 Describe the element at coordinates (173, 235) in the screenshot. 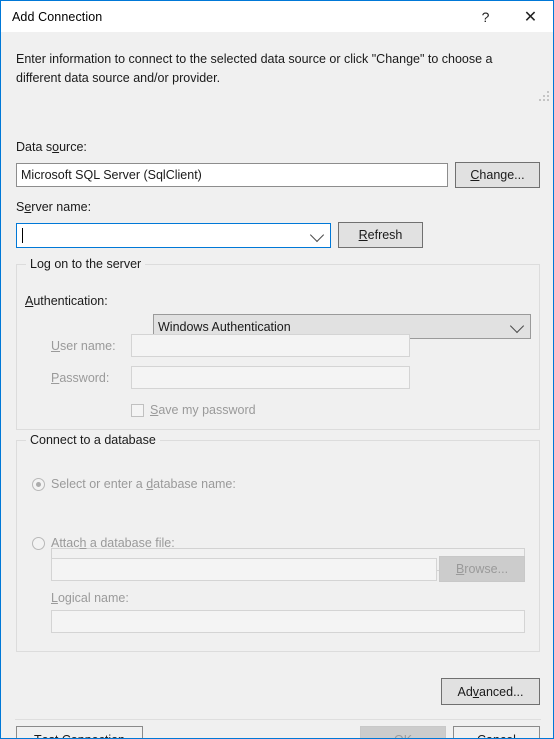

I see `server-name-combobox` at that location.